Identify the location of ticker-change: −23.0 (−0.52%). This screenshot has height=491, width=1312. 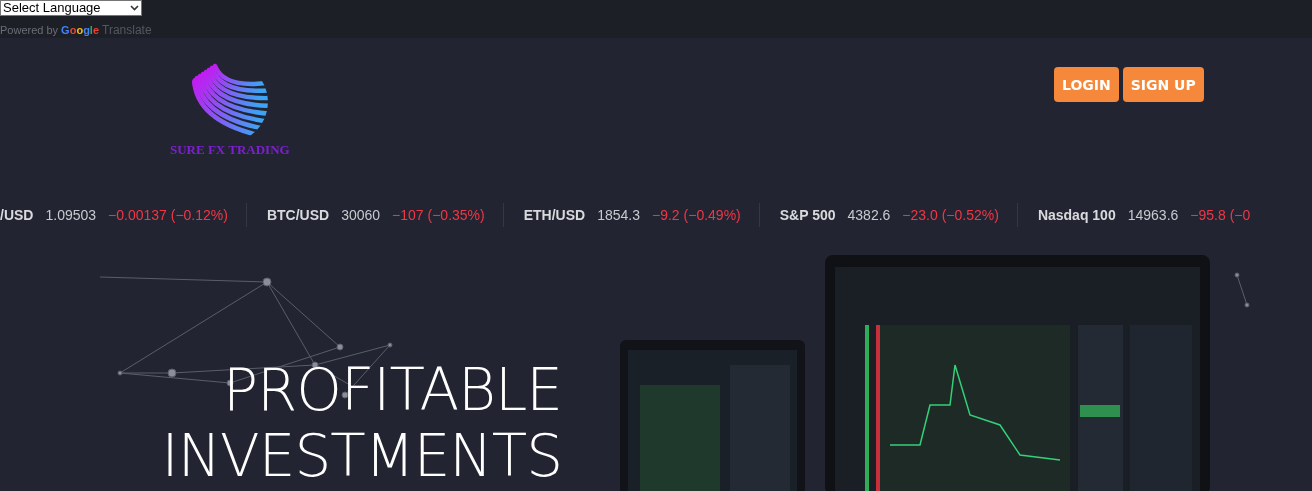
(950, 215).